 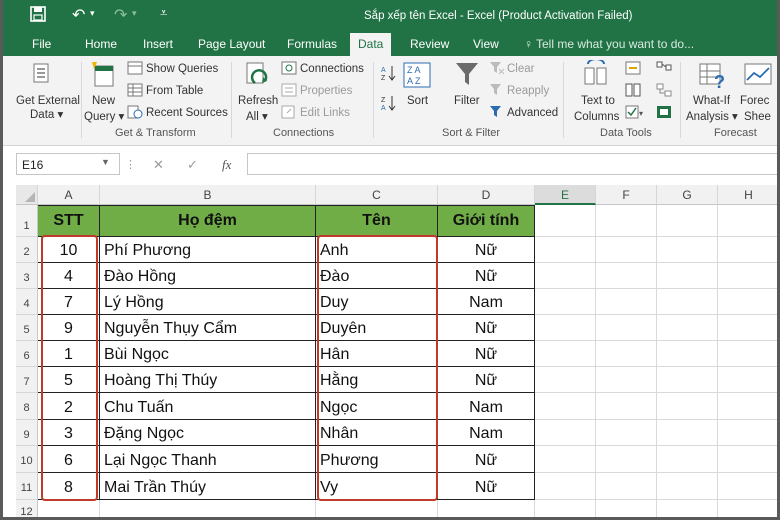 What do you see at coordinates (377, 406) in the screenshot?
I see `table-cell-ten: Ngọc` at bounding box center [377, 406].